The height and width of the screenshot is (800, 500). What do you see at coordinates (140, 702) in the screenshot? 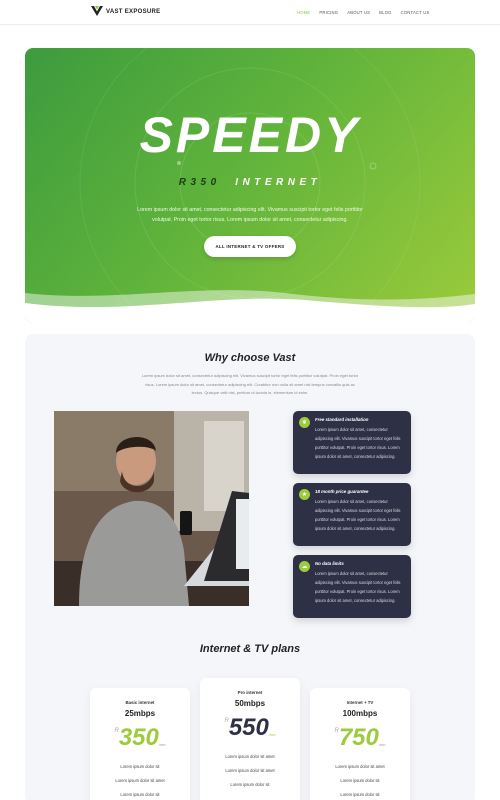
I see `plan-name: Basic internet` at bounding box center [140, 702].